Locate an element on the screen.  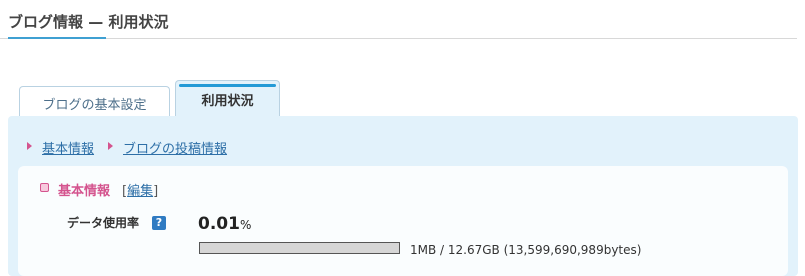
bracket-close: ] is located at coordinates (155, 191).